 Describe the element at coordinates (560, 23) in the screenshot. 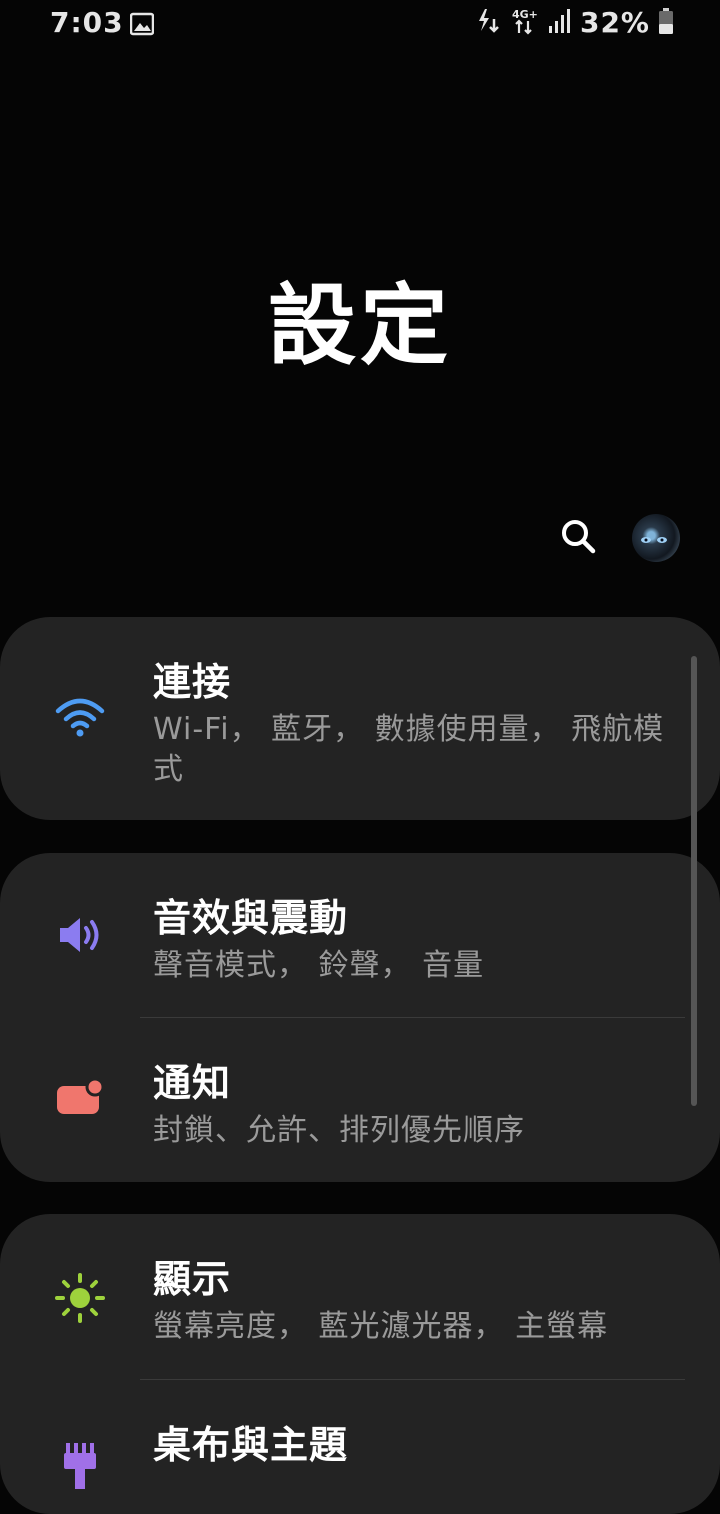

I see `signal-icon` at that location.